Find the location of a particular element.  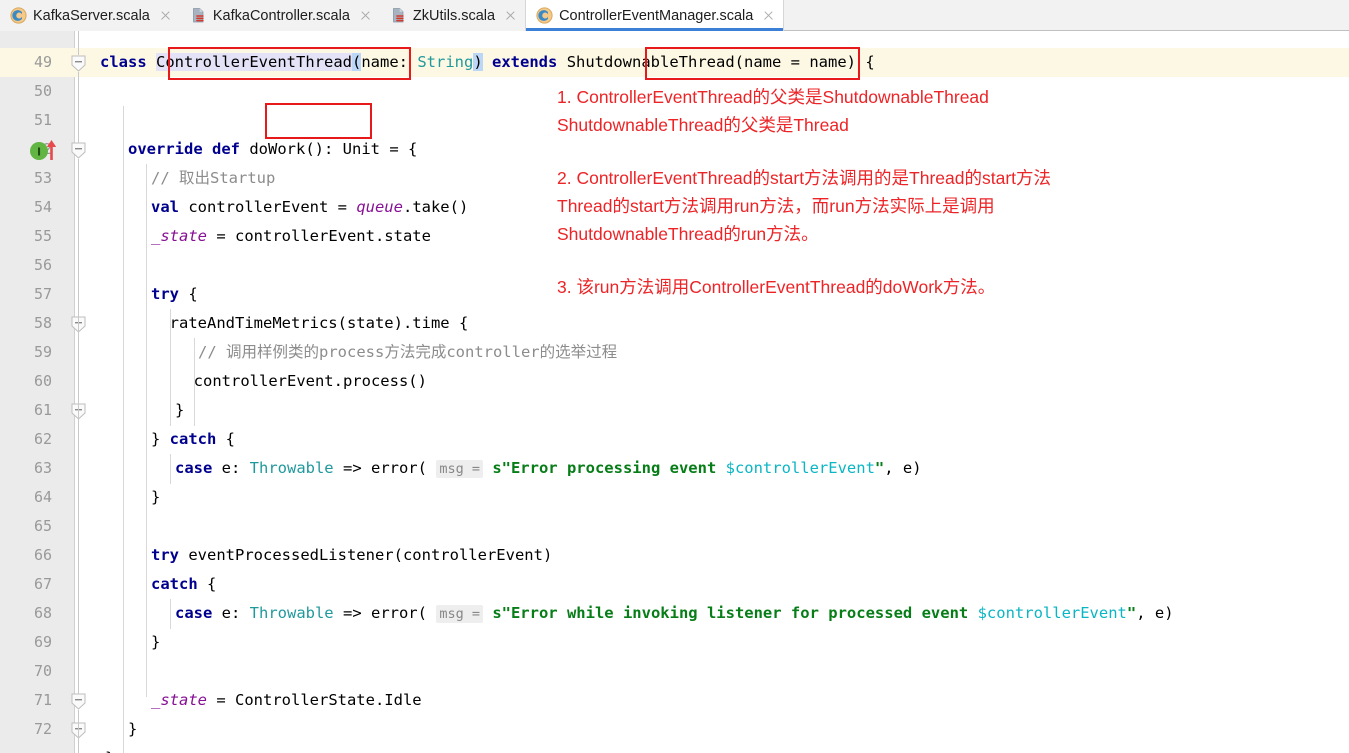

case-binding: e: is located at coordinates (231, 468).